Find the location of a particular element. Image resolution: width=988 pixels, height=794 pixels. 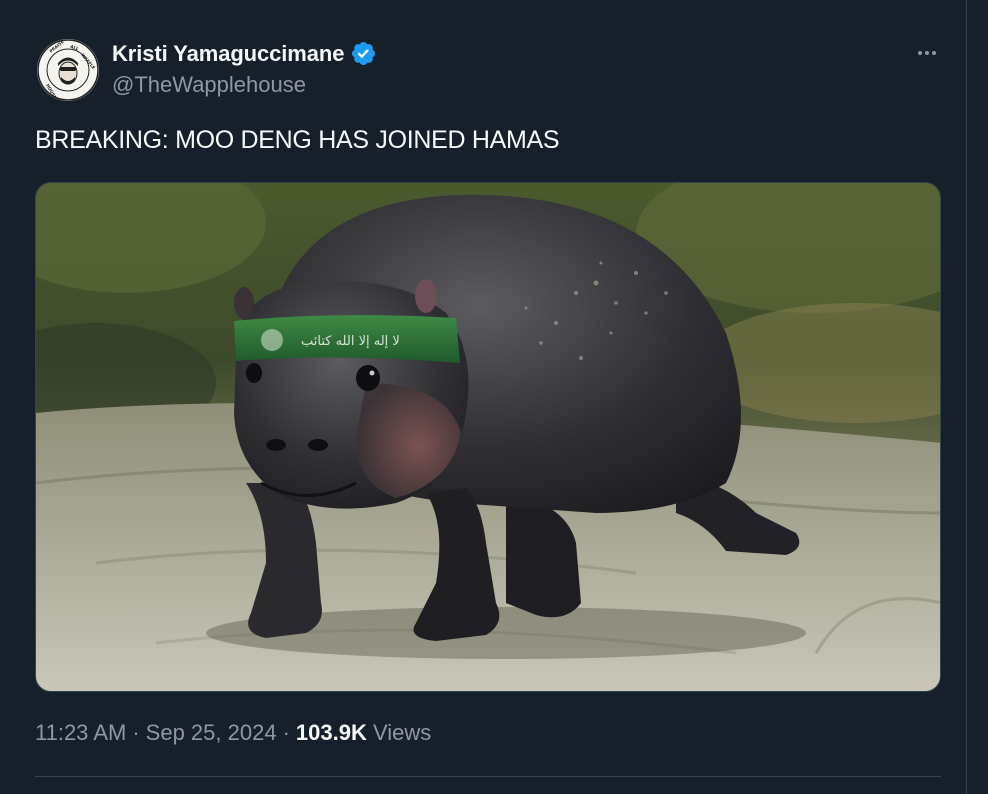

author-display-name: Kristi Yamaguccimane is located at coordinates (228, 54).